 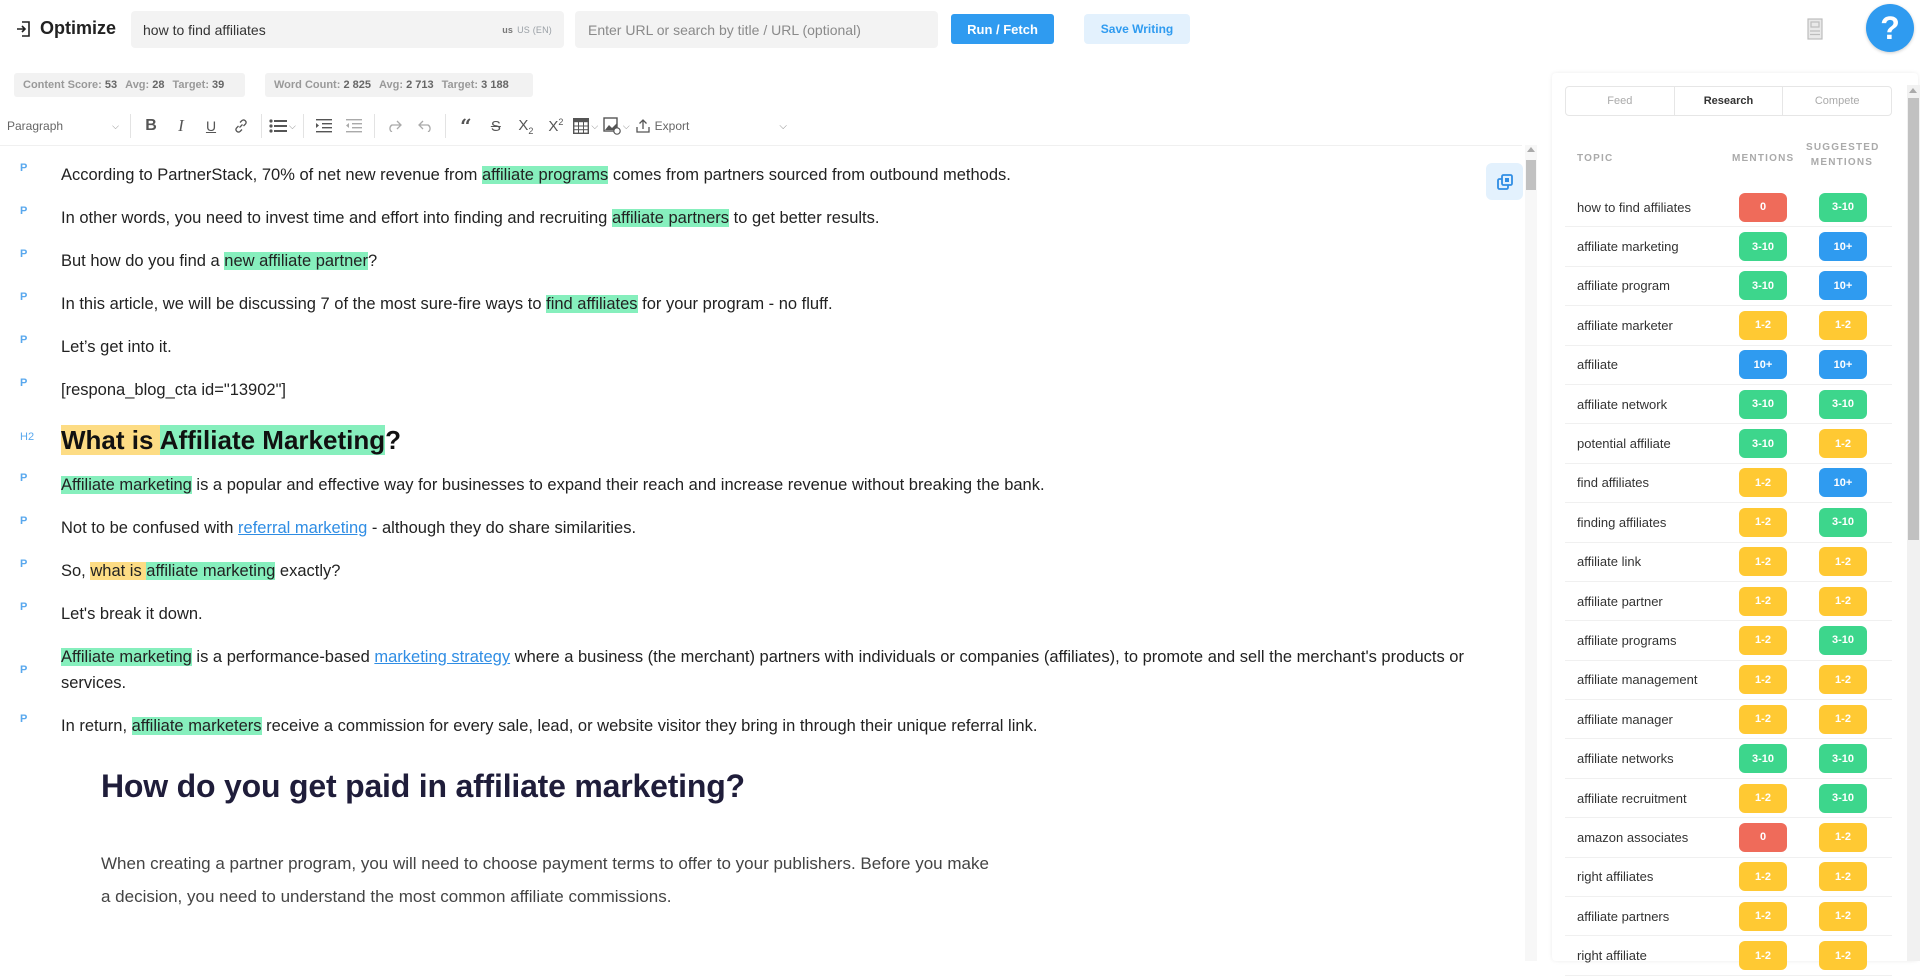 I want to click on text-link: referral marketing, so click(x=302, y=528).